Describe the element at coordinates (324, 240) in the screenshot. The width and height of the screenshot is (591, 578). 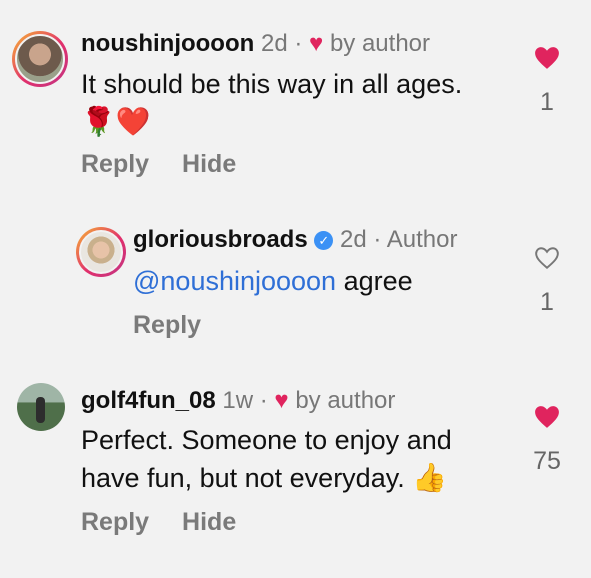
I see `verified-badge-icon: ✓` at that location.